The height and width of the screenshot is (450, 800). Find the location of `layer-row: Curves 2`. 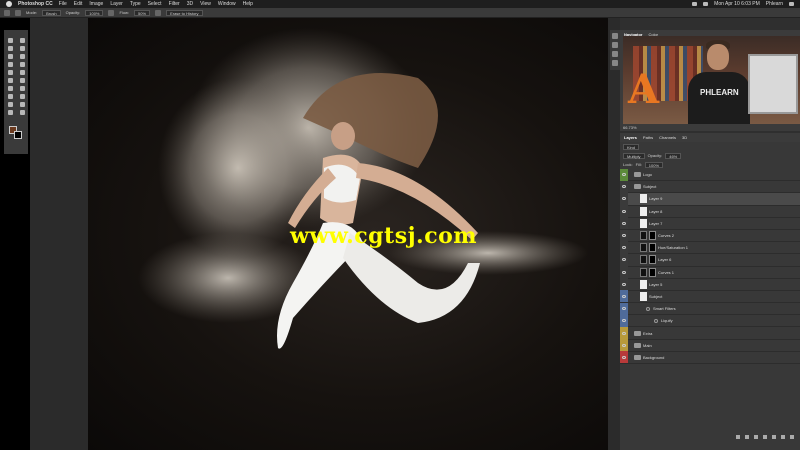

layer-row: Curves 2 is located at coordinates (710, 236).